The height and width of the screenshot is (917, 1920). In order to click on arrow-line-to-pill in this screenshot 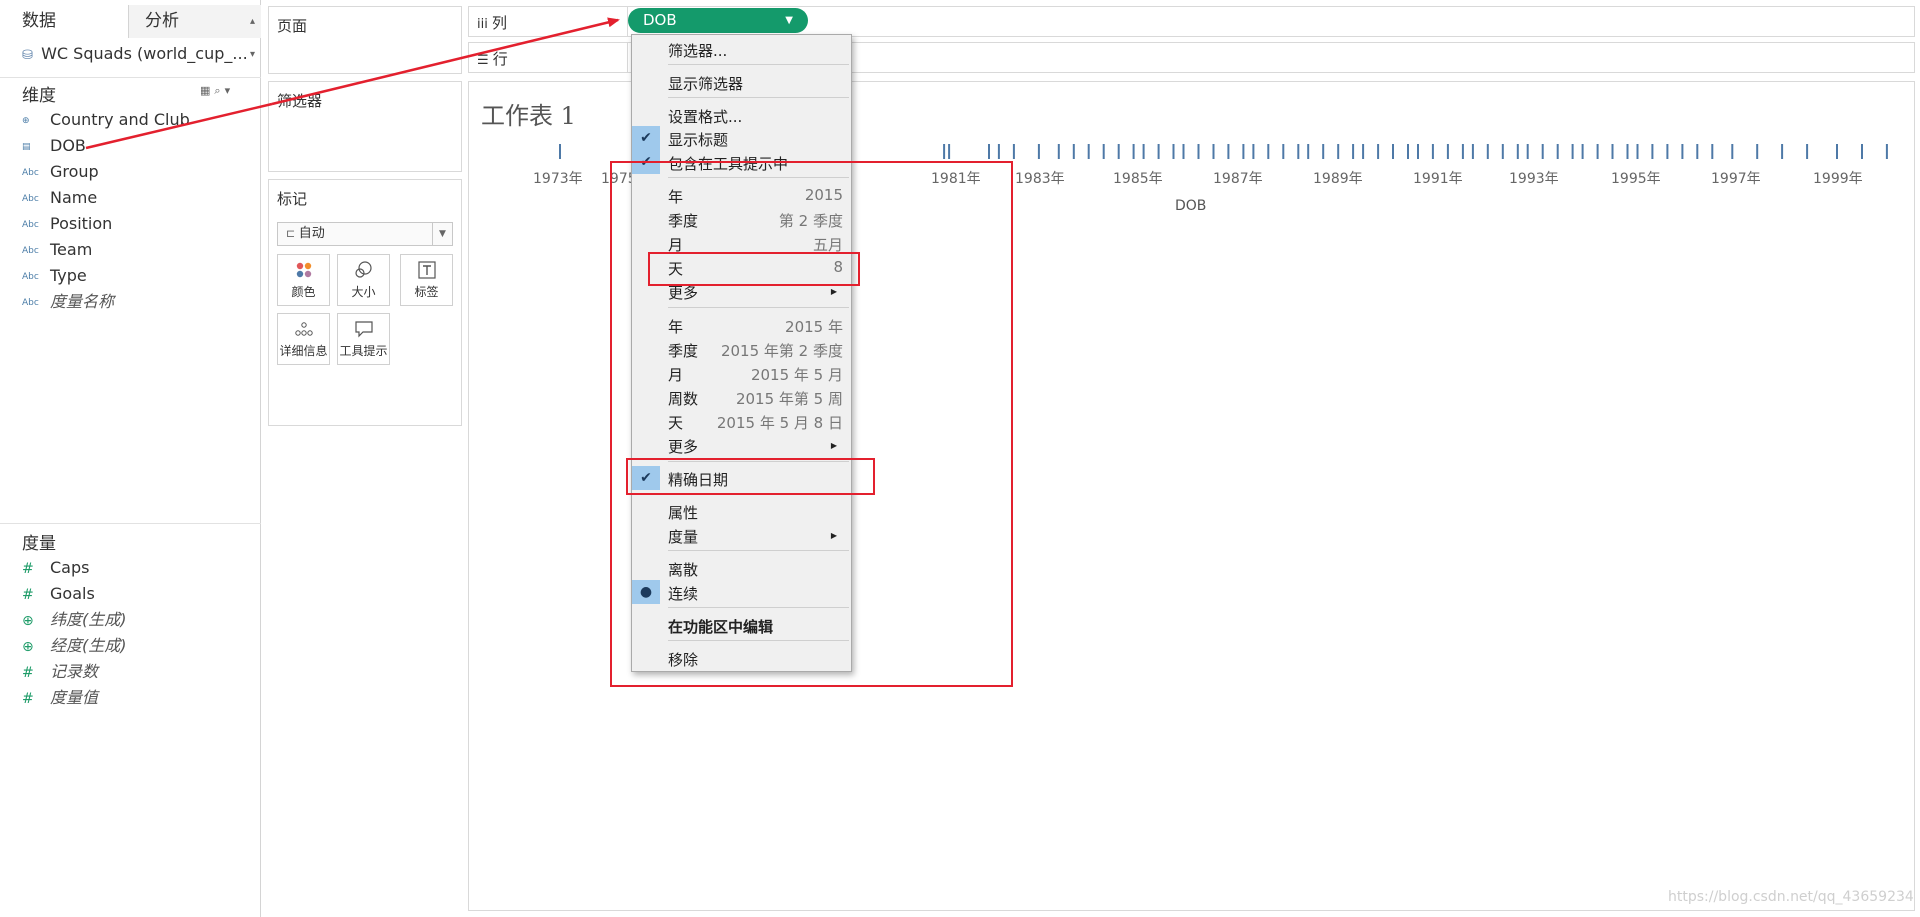, I will do `click(445, 61)`.